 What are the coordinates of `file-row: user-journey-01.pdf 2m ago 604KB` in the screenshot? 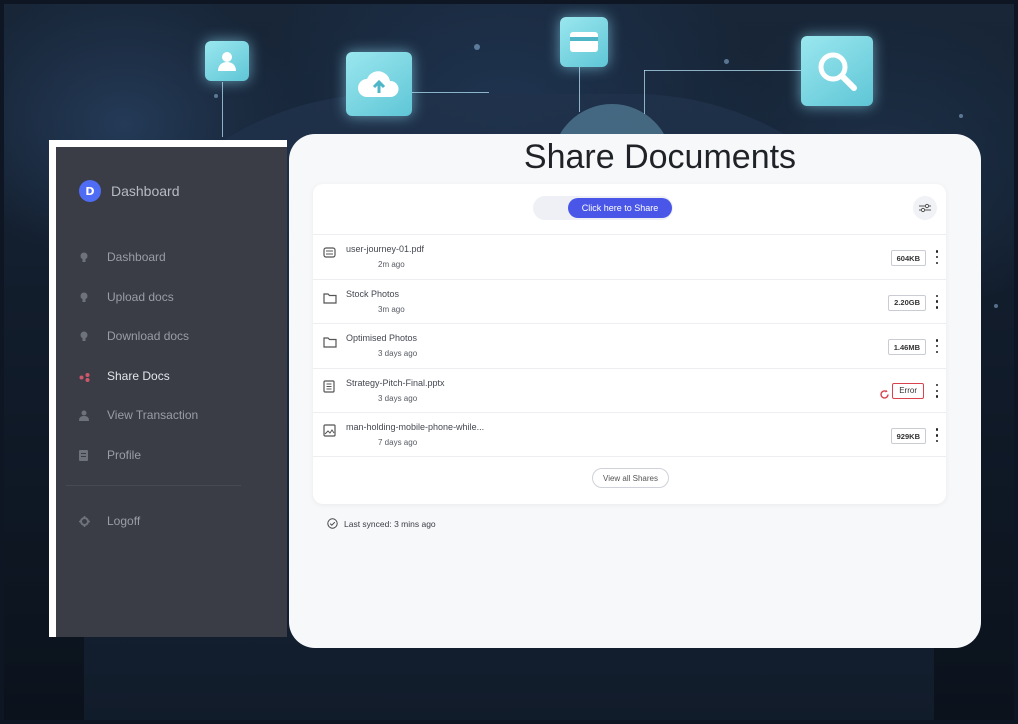 It's located at (629, 256).